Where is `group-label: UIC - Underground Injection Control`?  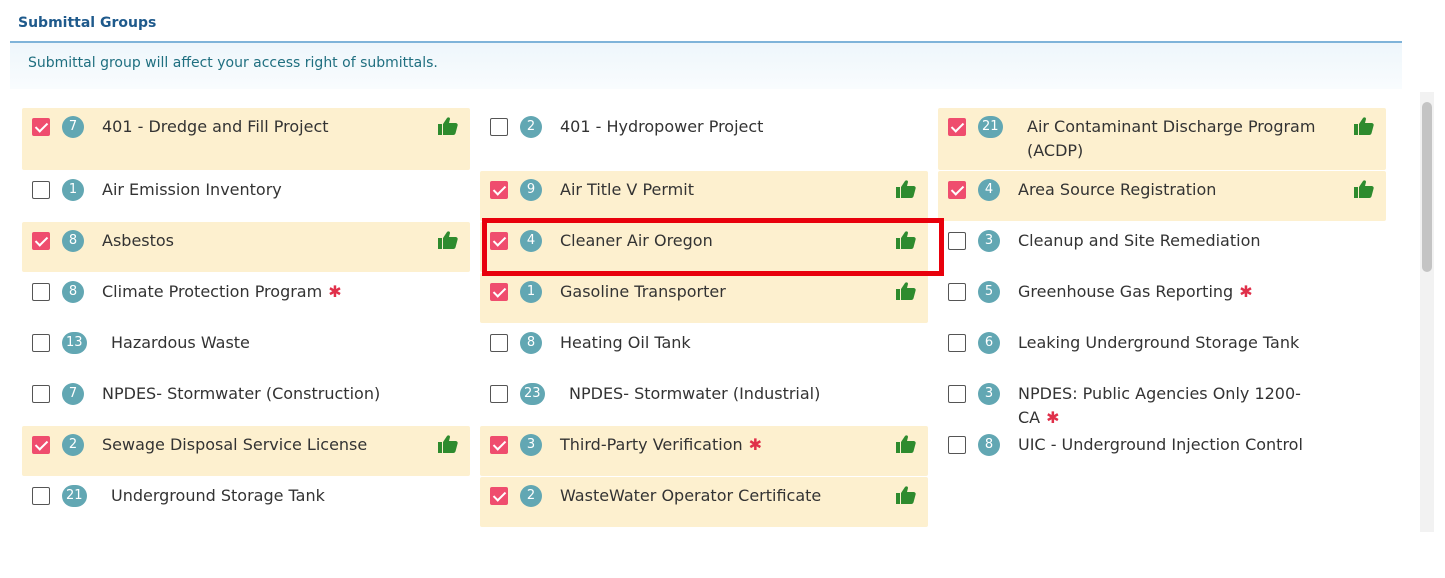
group-label: UIC - Underground Injection Control is located at coordinates (1178, 445).